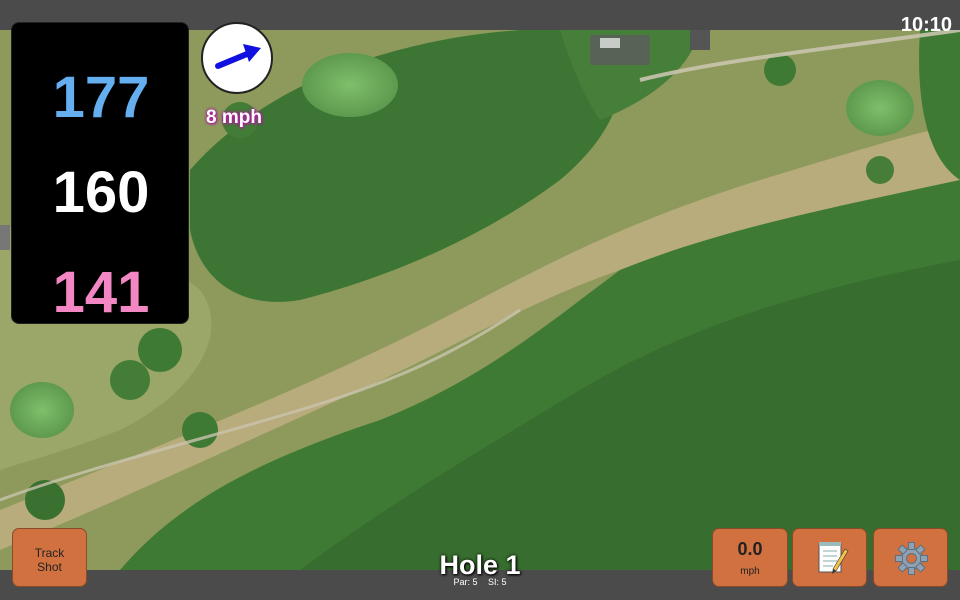 This screenshot has height=600, width=960. What do you see at coordinates (101, 192) in the screenshot?
I see `distance-middle: 160` at bounding box center [101, 192].